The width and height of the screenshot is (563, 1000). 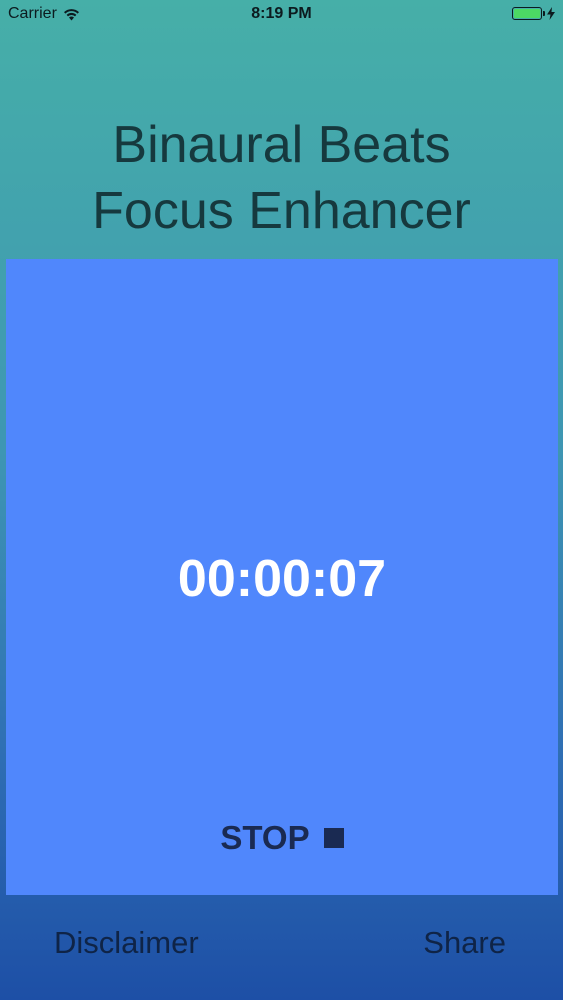 I want to click on app-title-line-2: Focus Enhancer, so click(x=281, y=211).